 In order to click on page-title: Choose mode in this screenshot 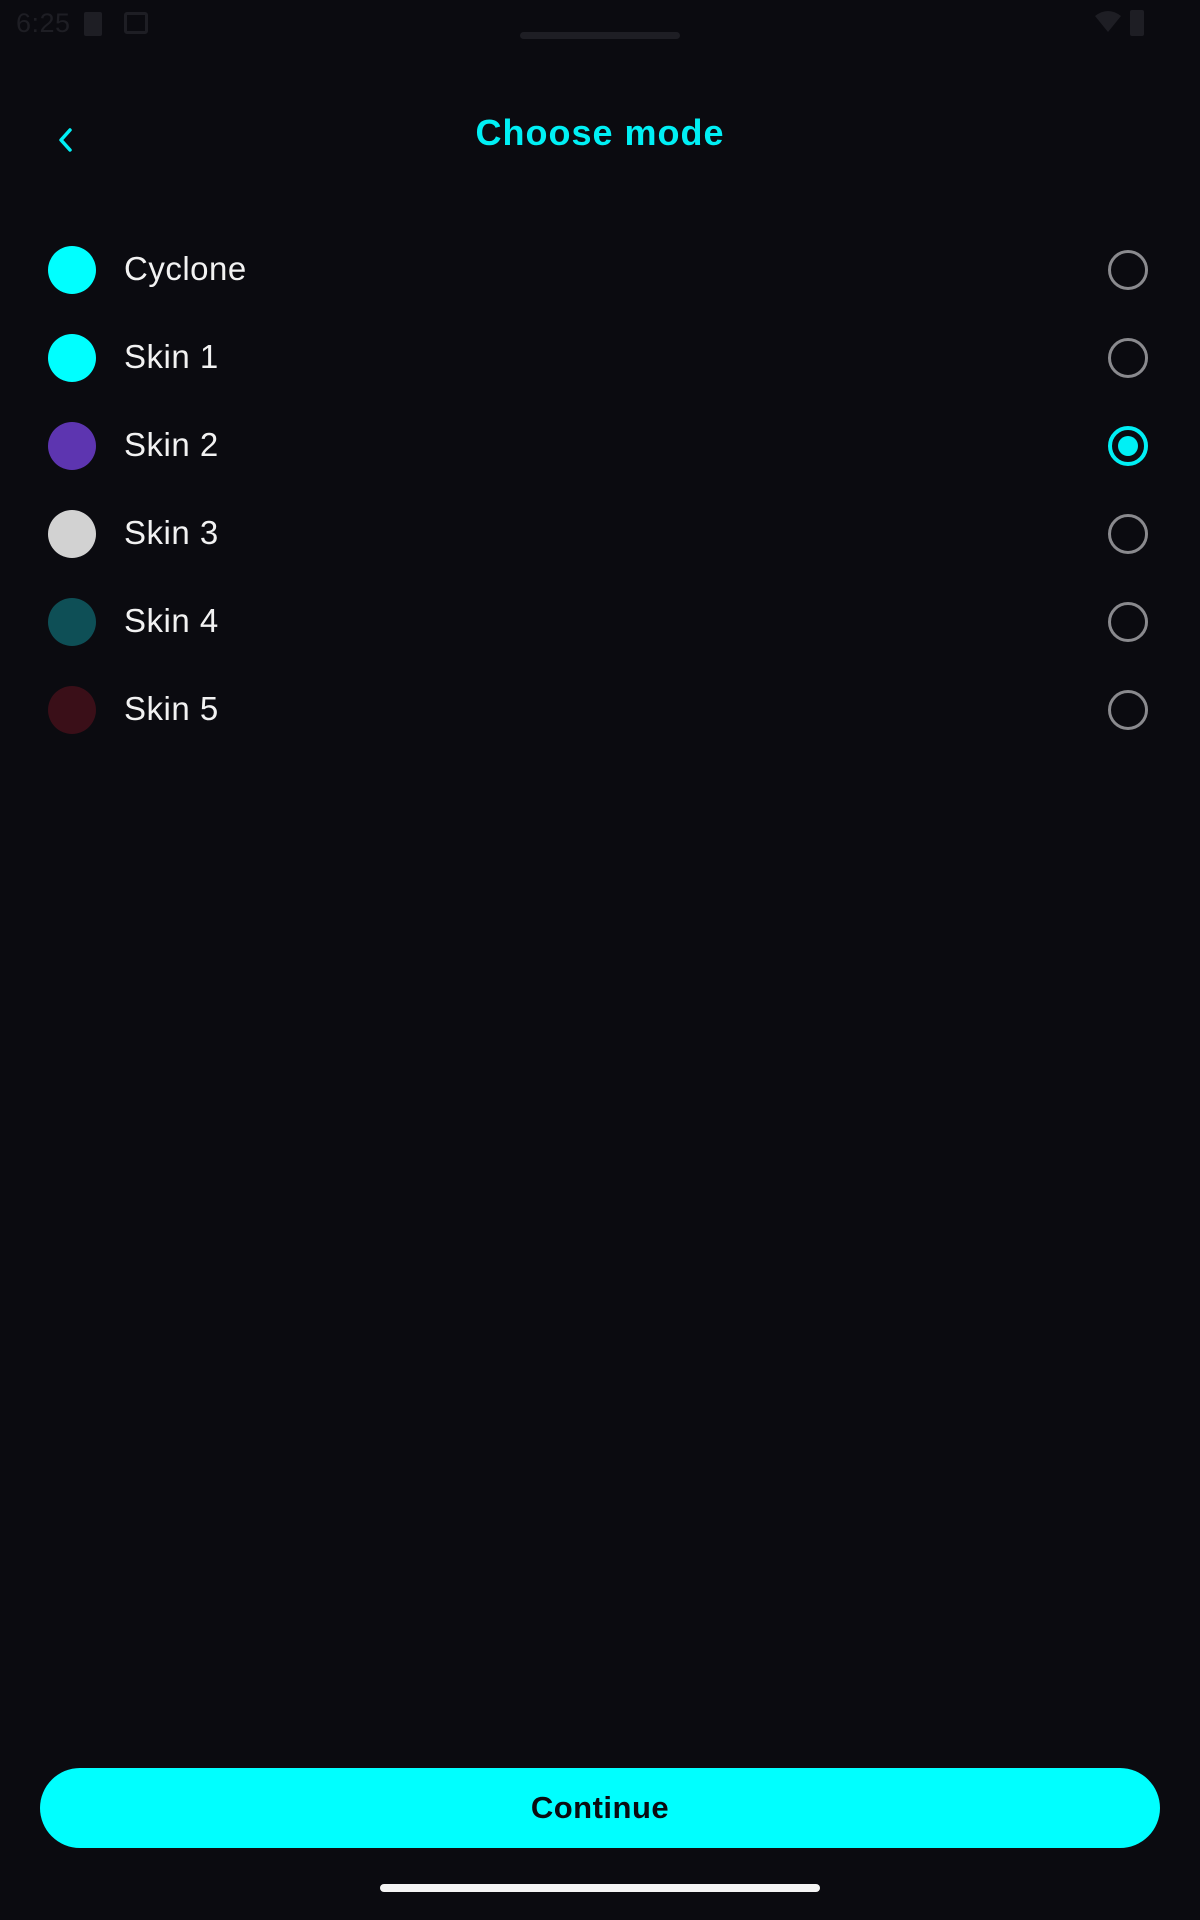, I will do `click(600, 132)`.